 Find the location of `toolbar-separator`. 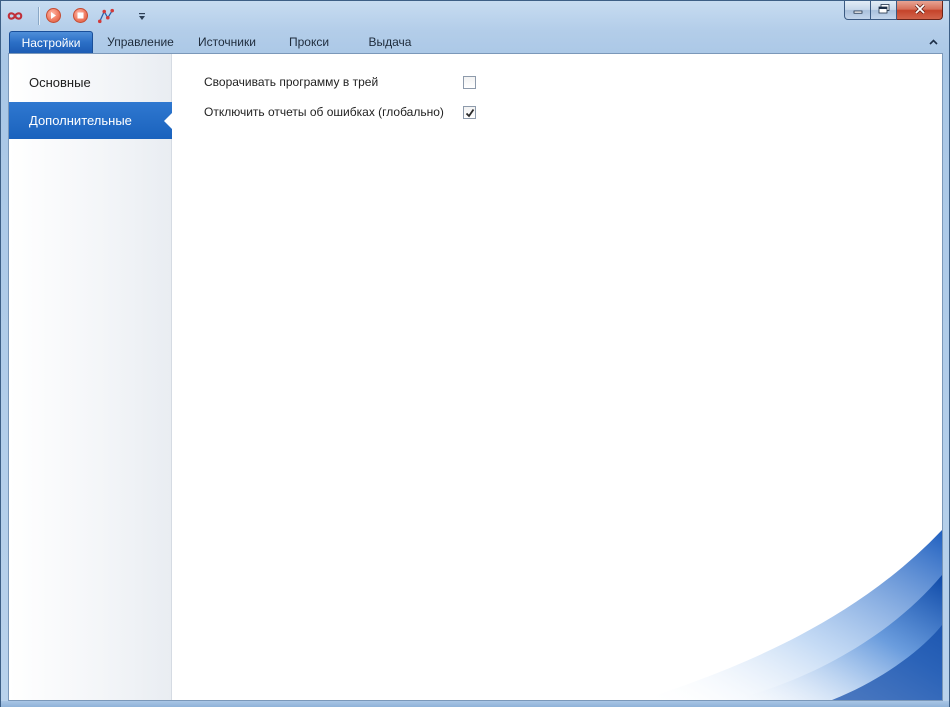

toolbar-separator is located at coordinates (38, 16).